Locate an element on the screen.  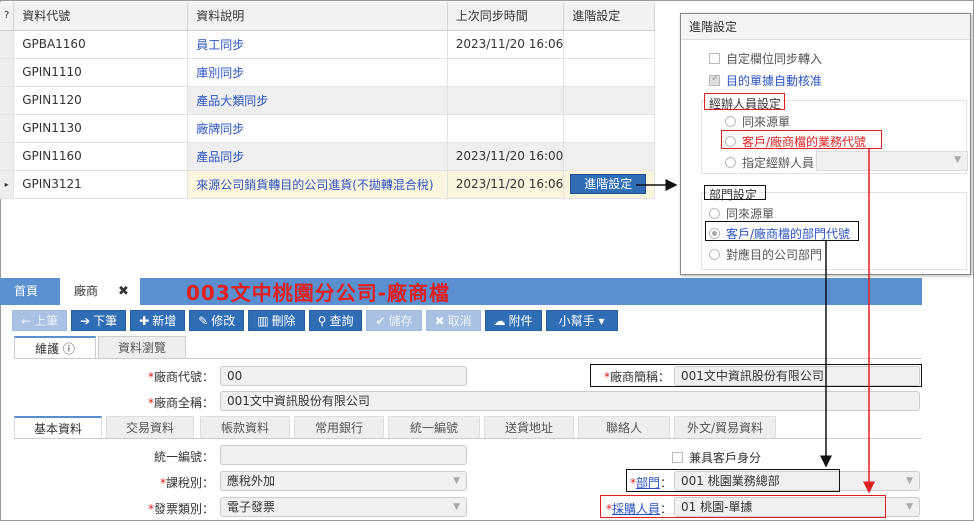
radio-same-source: 同來源單 is located at coordinates (757, 121).